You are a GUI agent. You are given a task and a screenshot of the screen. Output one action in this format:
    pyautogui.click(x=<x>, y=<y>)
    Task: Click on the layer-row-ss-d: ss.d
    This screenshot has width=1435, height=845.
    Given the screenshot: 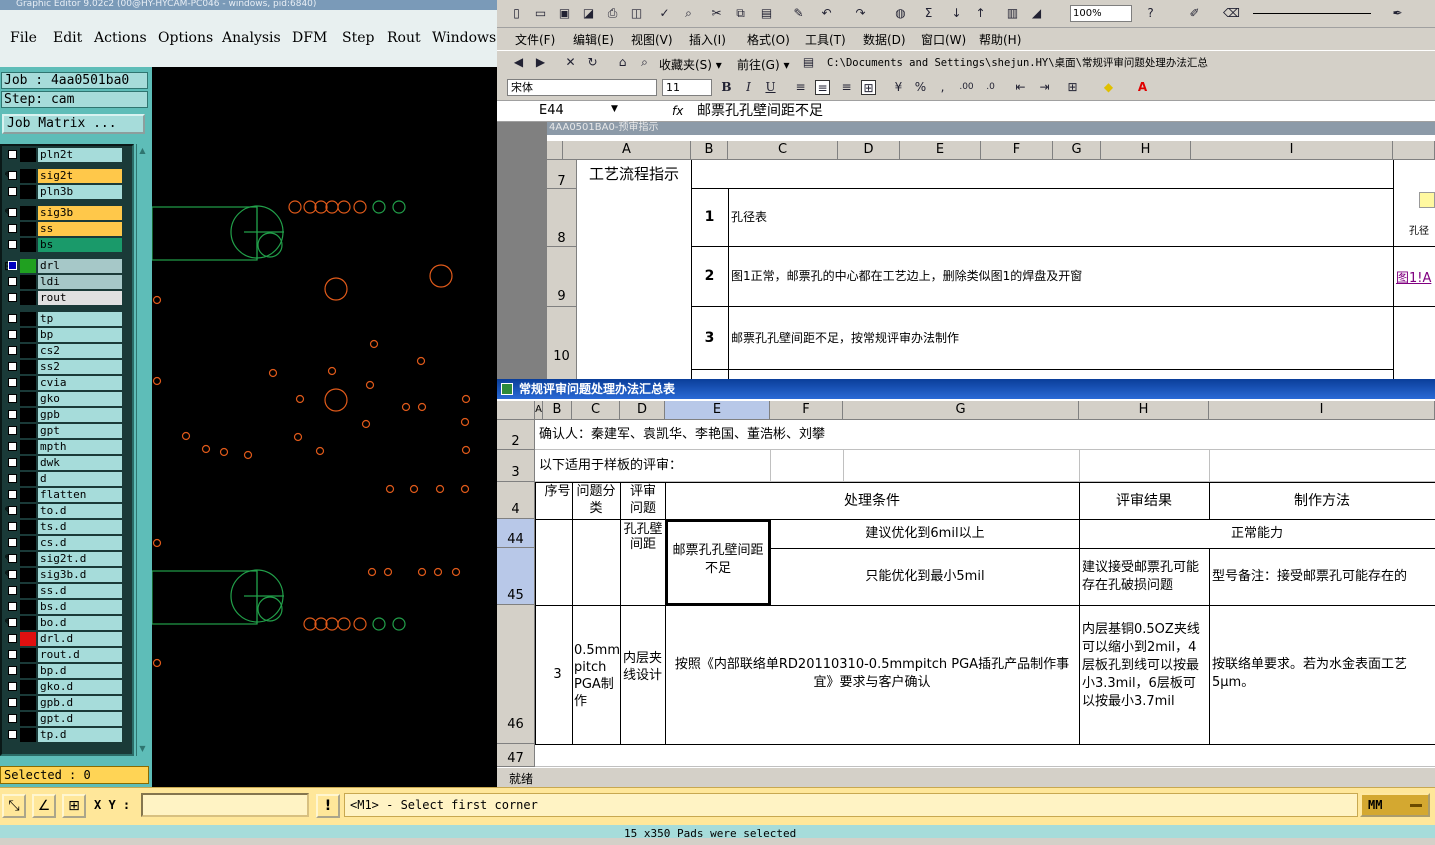 What is the action you would take?
    pyautogui.click(x=63, y=591)
    